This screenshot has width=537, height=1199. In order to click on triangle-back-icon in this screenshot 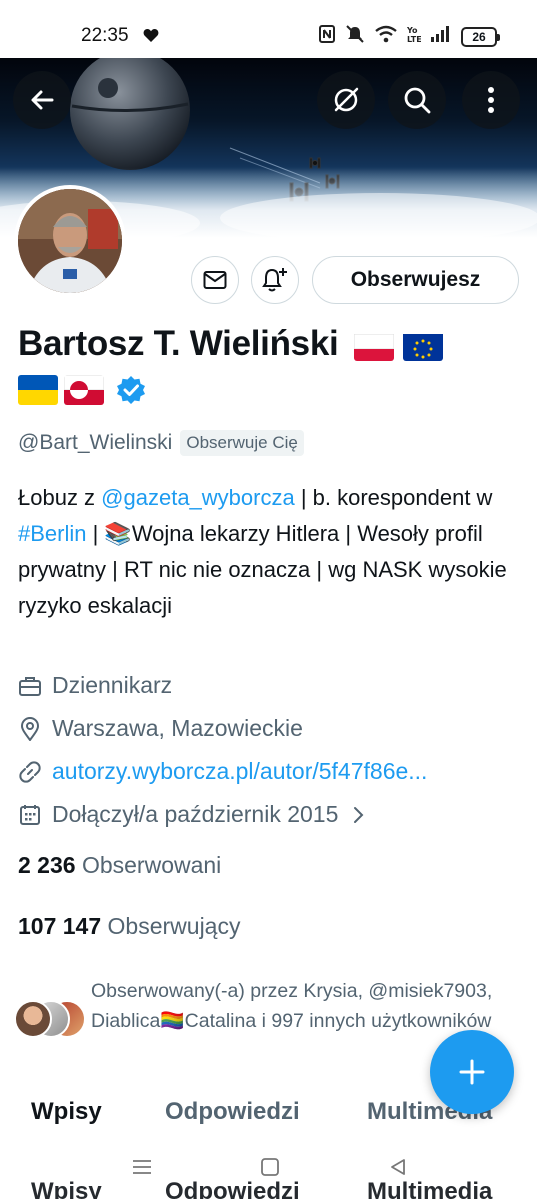, I will do `click(398, 1167)`.